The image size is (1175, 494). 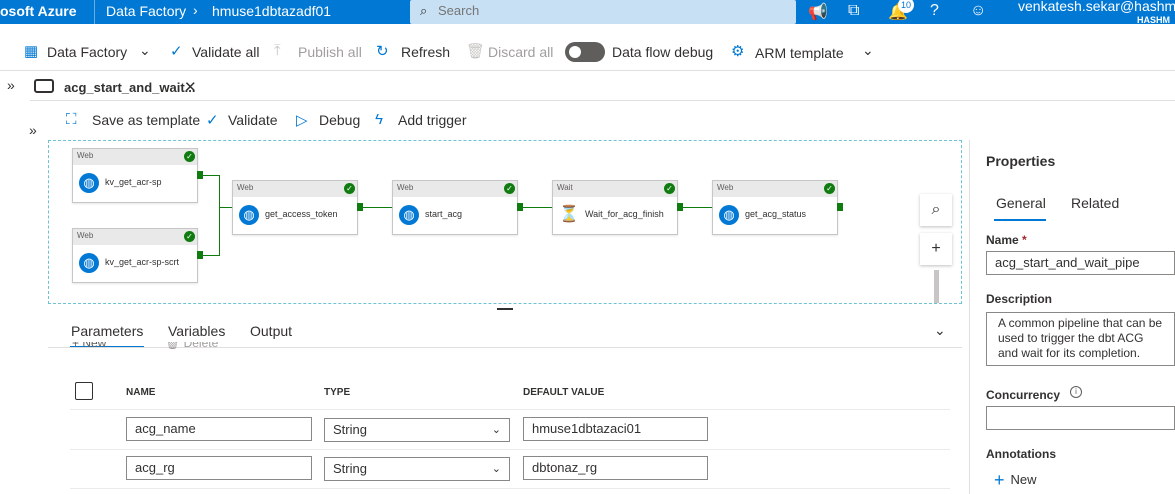 I want to click on activity-name: Wait_for_acg_finish, so click(x=624, y=214).